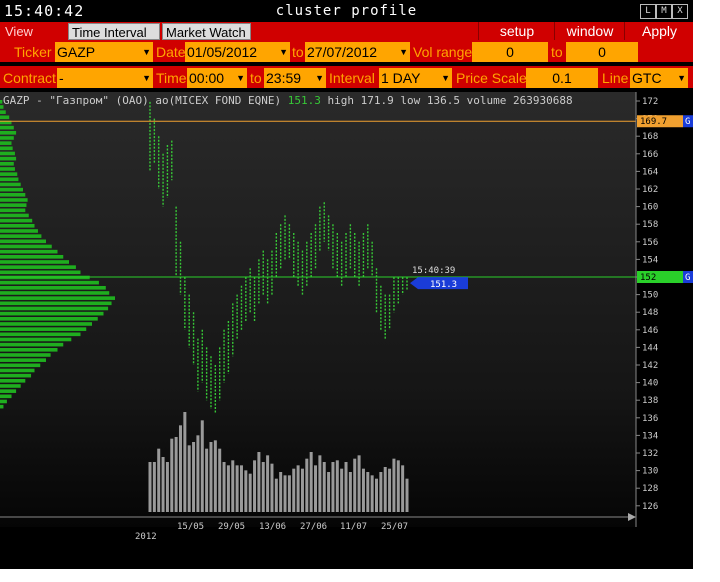 This screenshot has width=720, height=582. What do you see at coordinates (29, 78) in the screenshot?
I see `contract-label: Contract` at bounding box center [29, 78].